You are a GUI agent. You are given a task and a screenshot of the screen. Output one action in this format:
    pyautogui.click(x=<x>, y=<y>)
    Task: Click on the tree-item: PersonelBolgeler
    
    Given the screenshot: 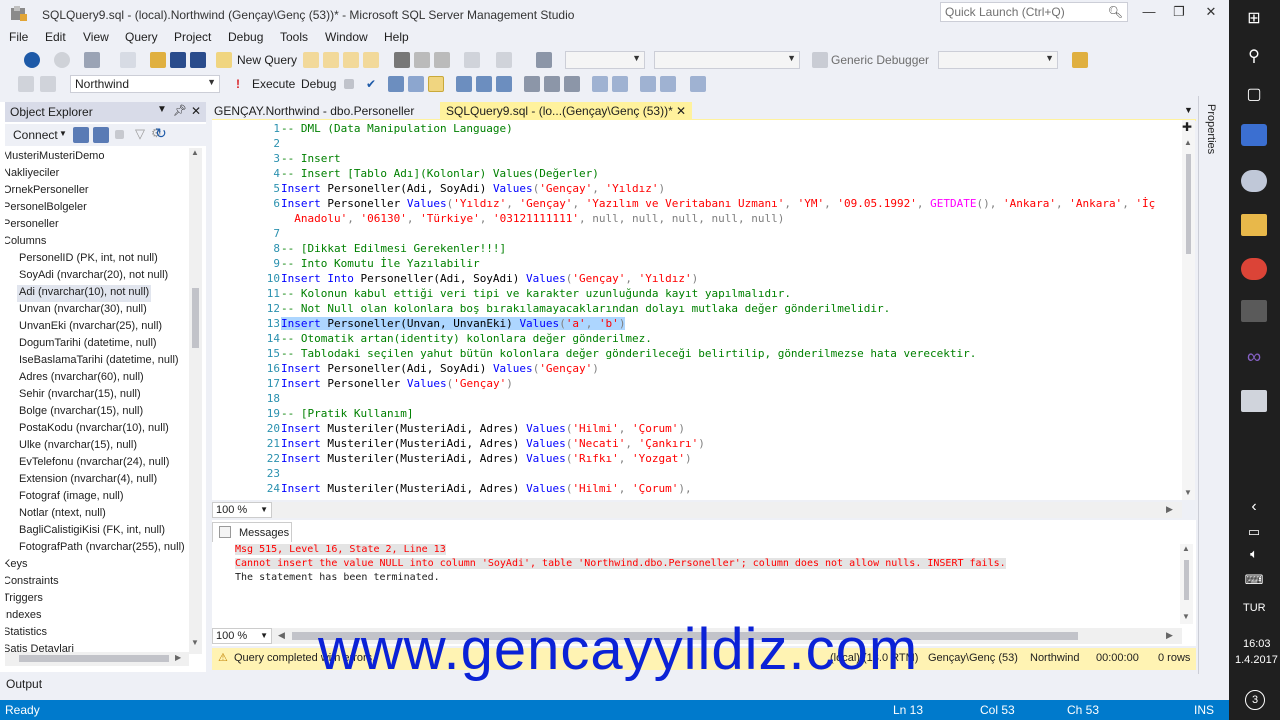 What is the action you would take?
    pyautogui.click(x=47, y=208)
    